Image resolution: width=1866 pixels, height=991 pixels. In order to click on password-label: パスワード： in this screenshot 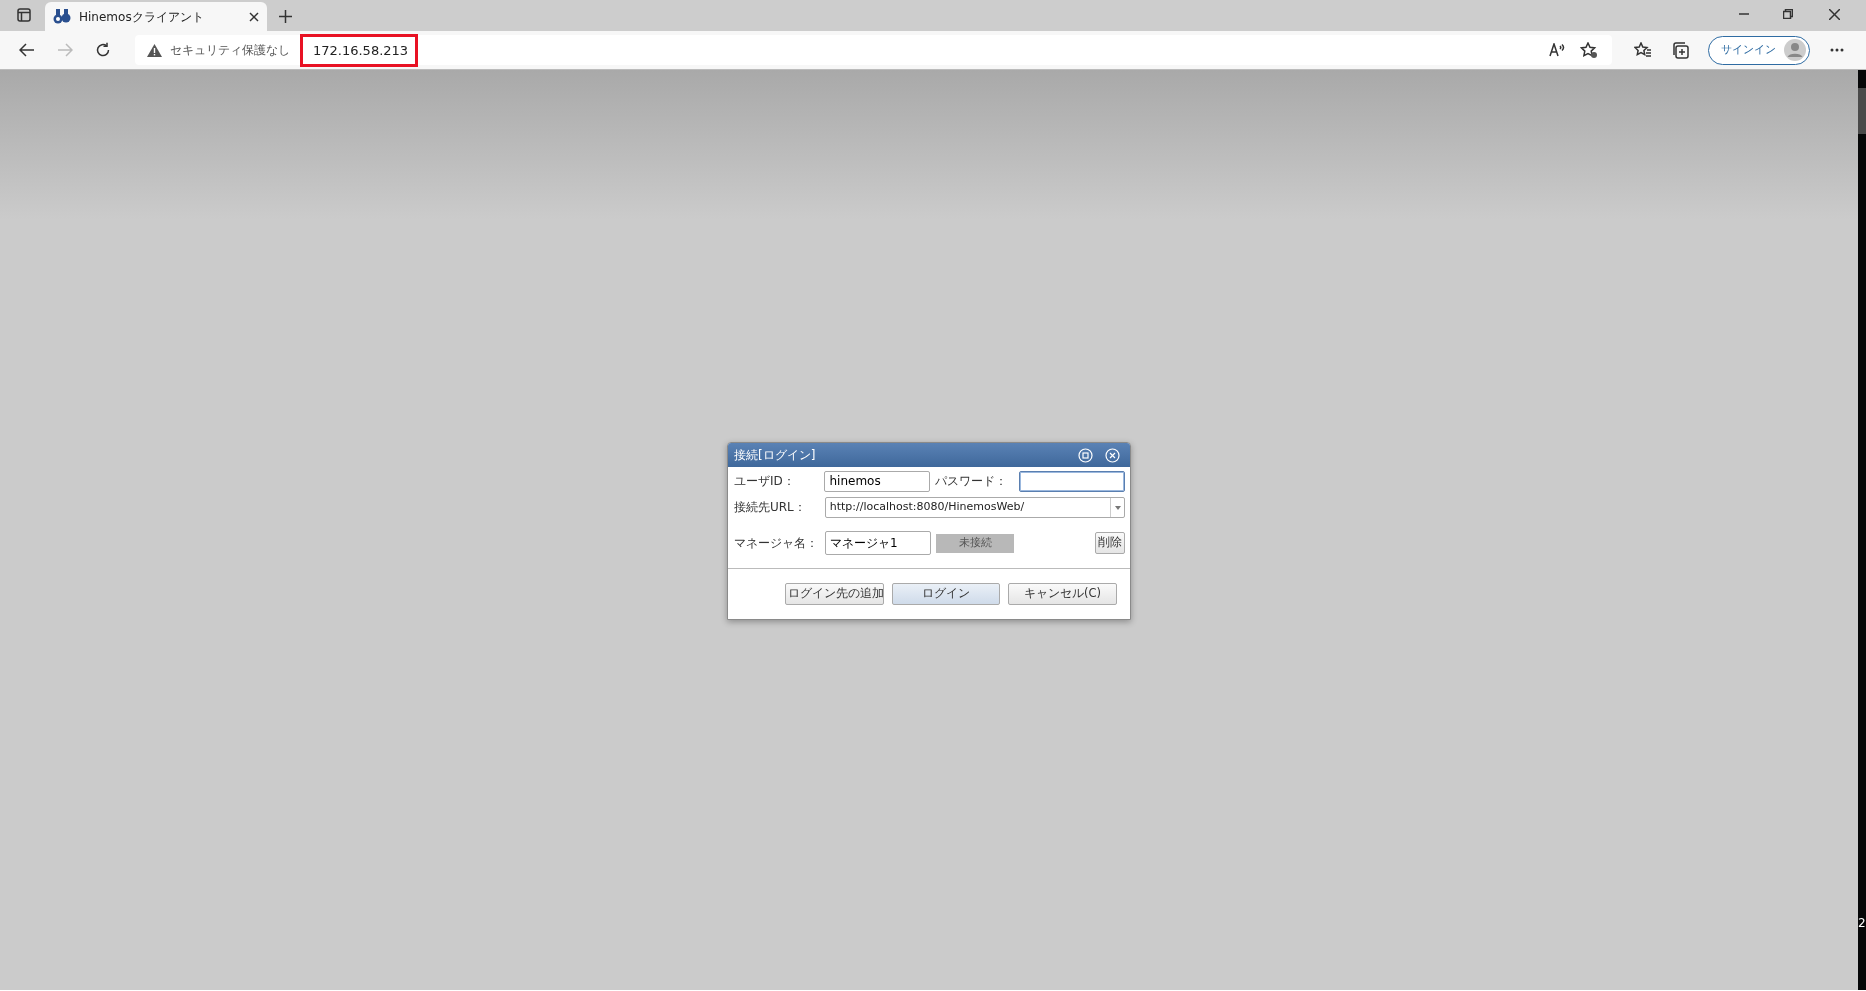, I will do `click(972, 481)`.